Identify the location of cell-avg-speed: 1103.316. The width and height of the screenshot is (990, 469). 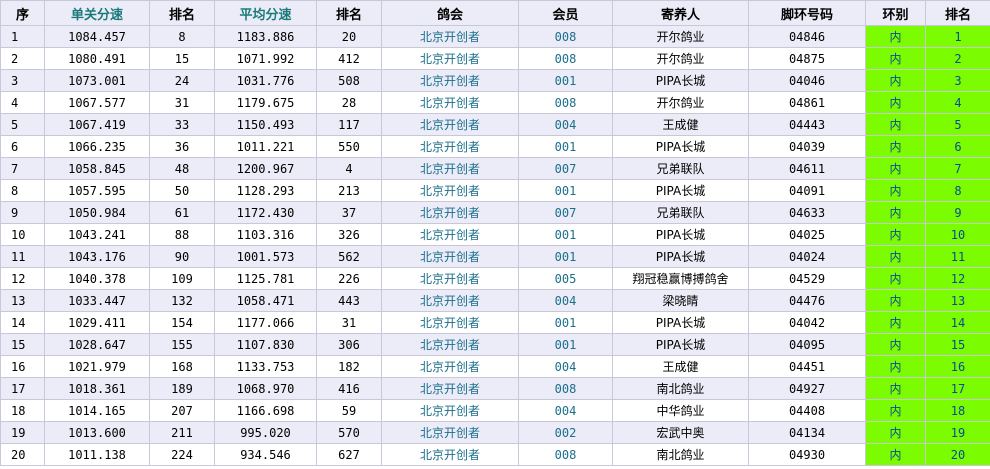
(265, 234).